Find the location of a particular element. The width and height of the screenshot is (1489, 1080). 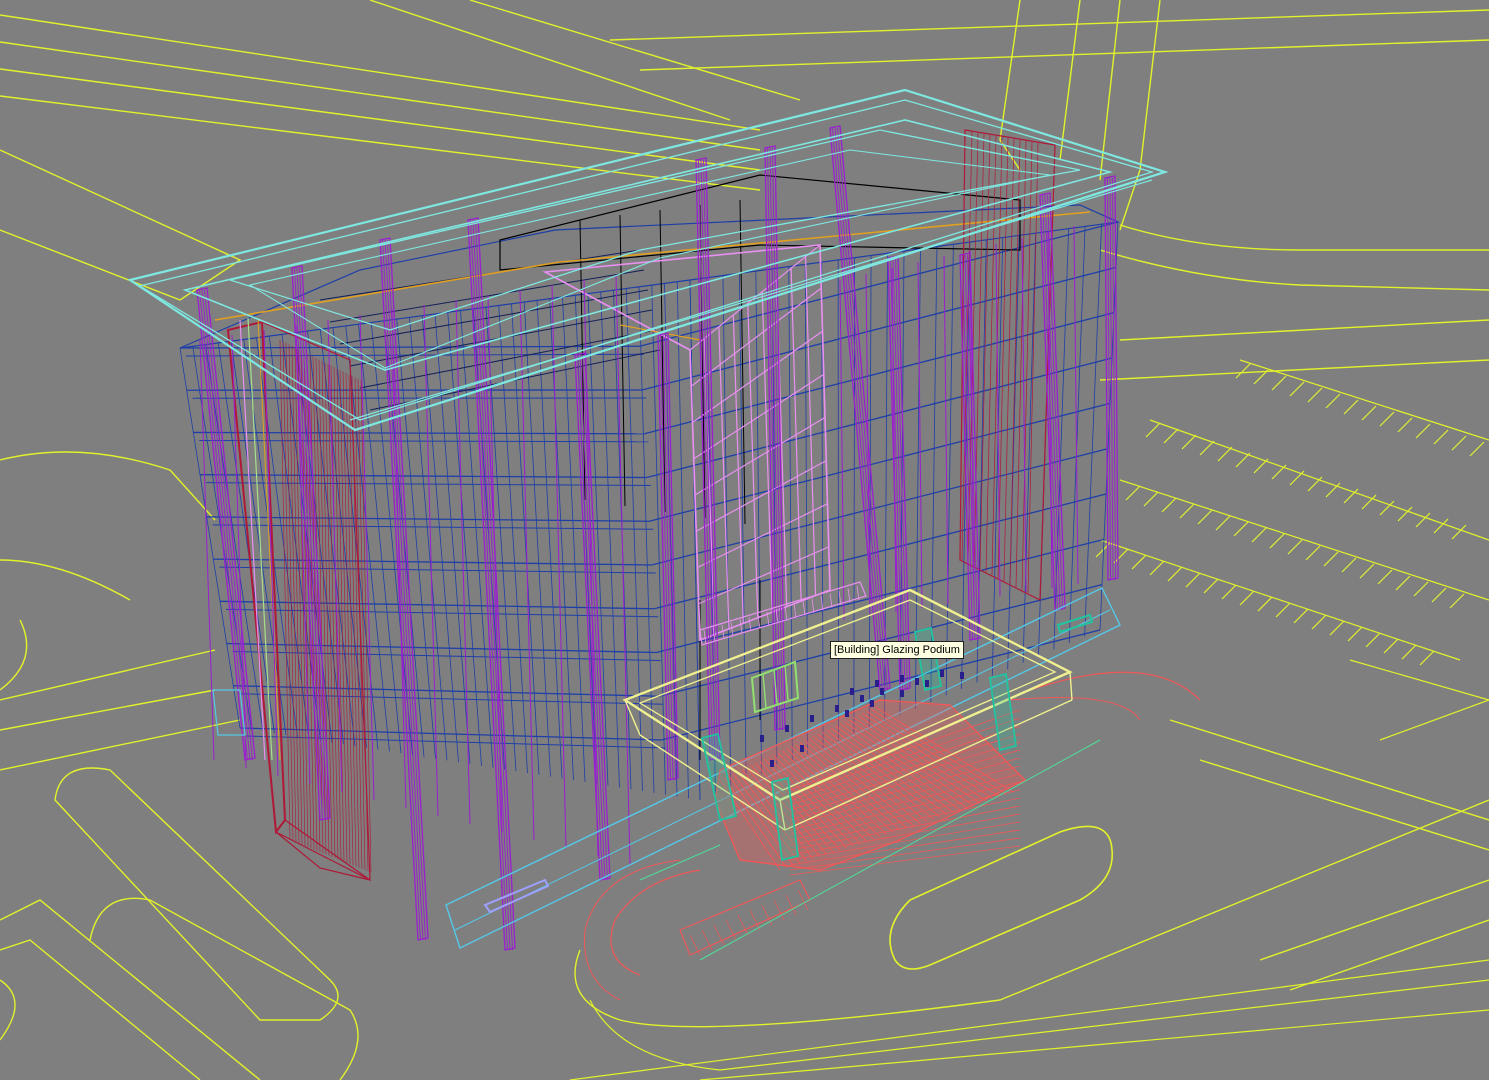

core-outline is located at coordinates (760, 222).